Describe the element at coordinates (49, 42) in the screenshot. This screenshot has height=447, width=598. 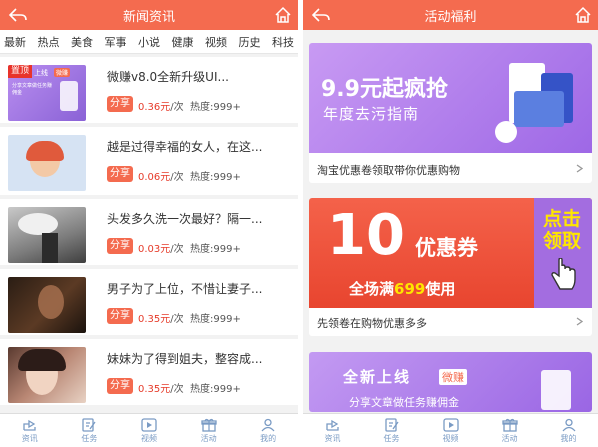
I see `category-tab: 热点` at that location.